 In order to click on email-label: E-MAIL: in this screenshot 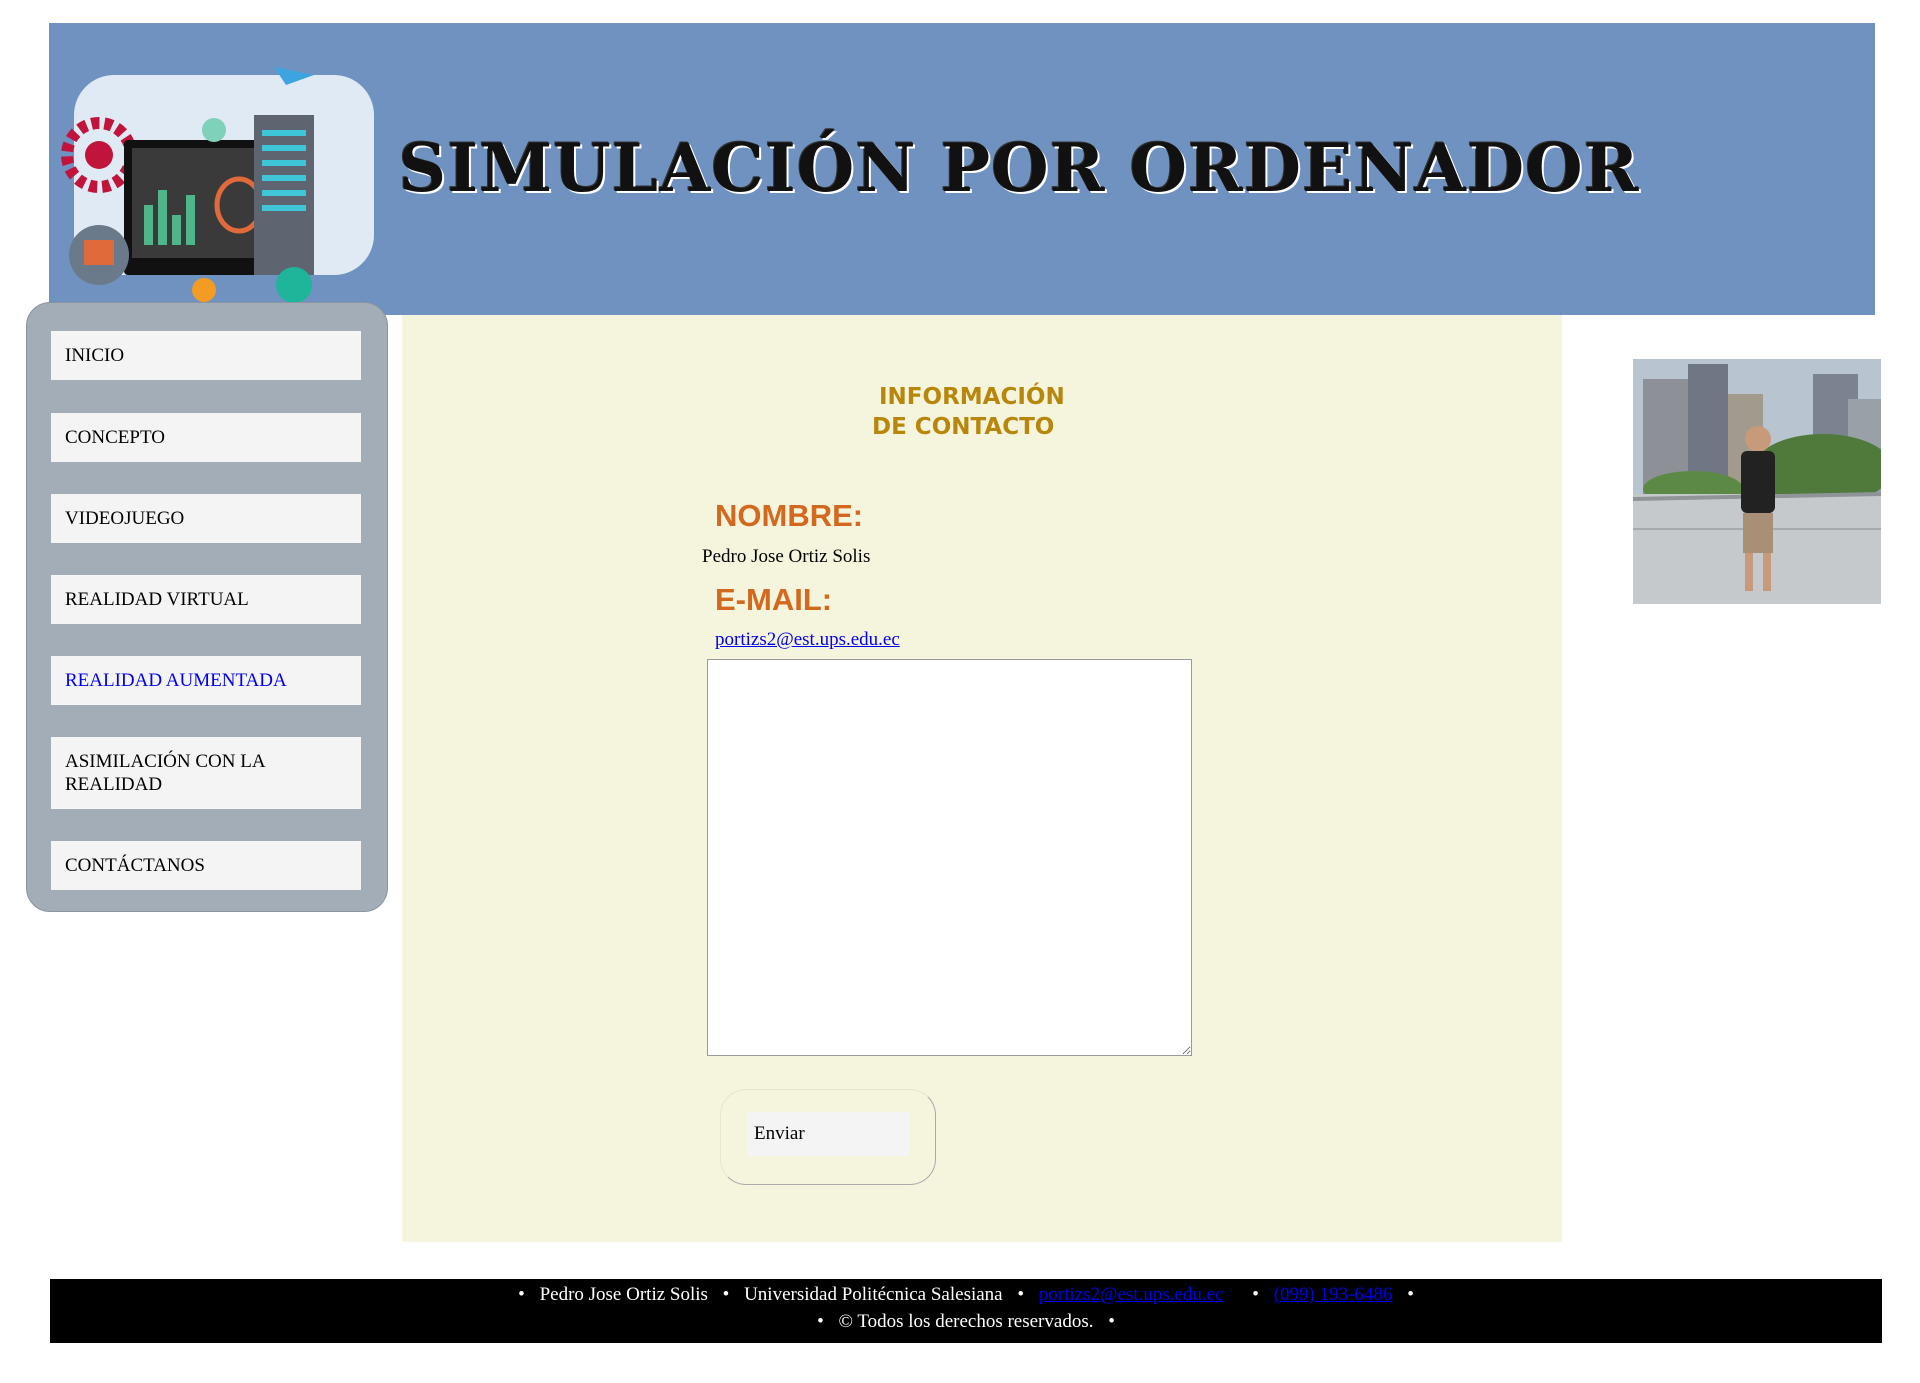, I will do `click(774, 599)`.